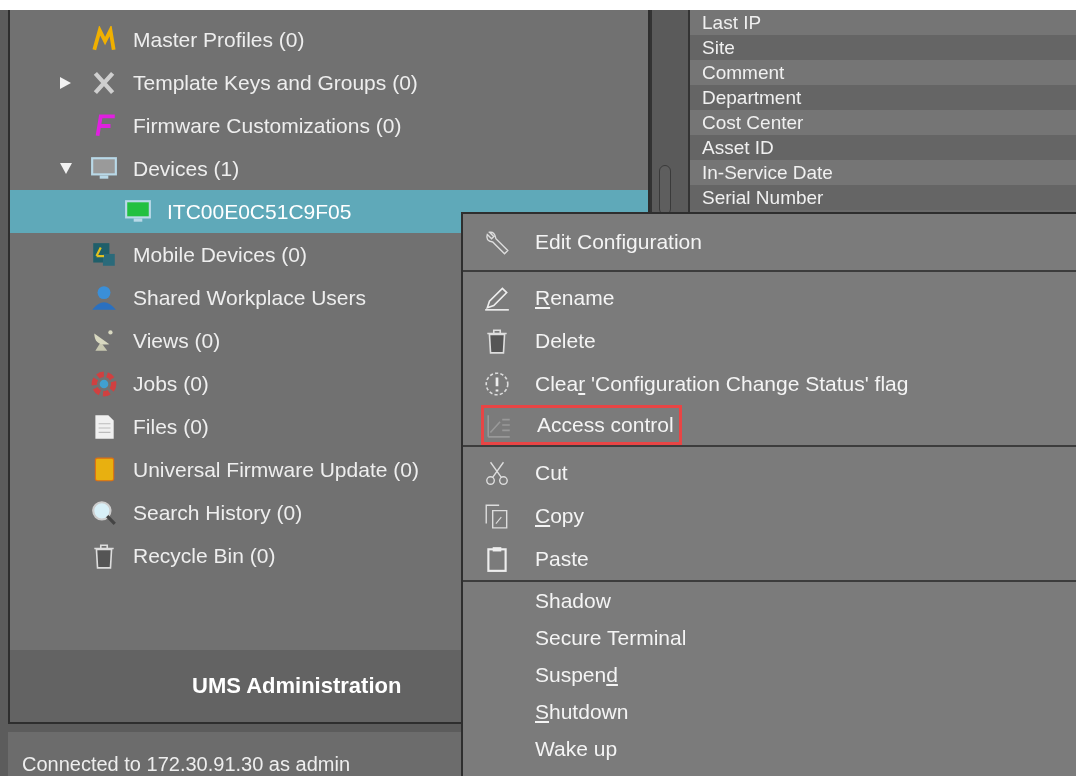 The width and height of the screenshot is (1076, 776). What do you see at coordinates (65, 82) in the screenshot?
I see `expand-triangle-icon` at bounding box center [65, 82].